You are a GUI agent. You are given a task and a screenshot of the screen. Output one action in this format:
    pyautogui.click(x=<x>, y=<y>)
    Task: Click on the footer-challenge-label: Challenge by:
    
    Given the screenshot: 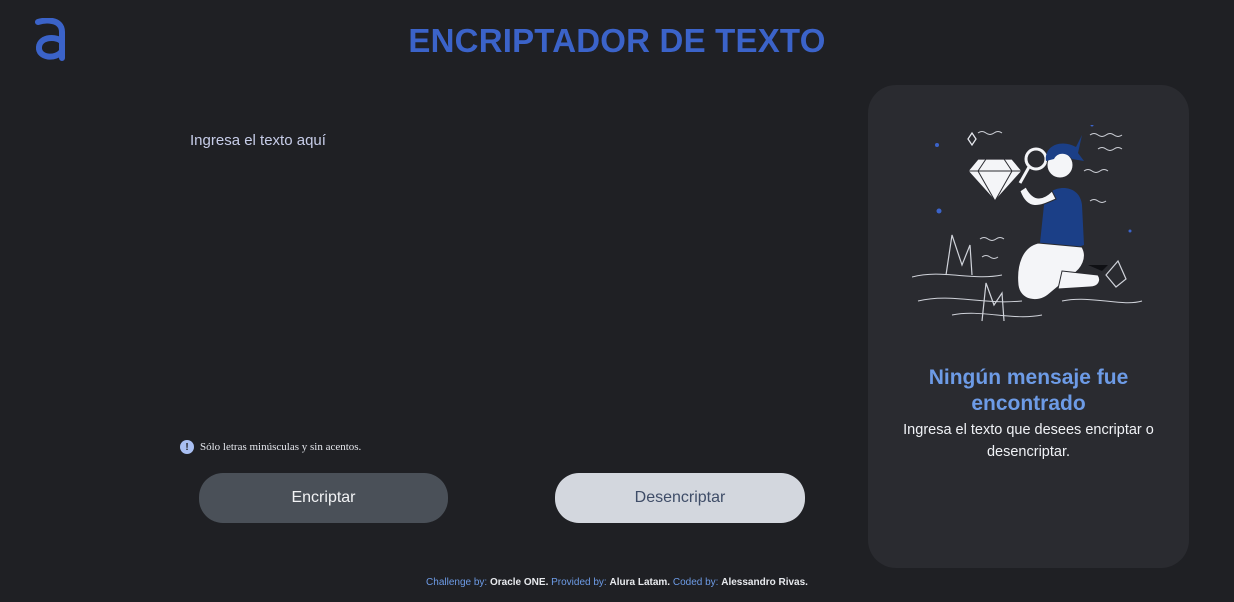 What is the action you would take?
    pyautogui.click(x=457, y=582)
    